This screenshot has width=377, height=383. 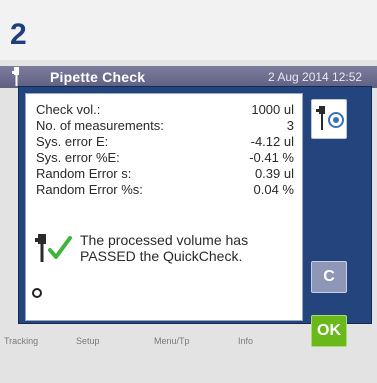 I want to click on result-label: Sys. error E:, so click(x=72, y=141).